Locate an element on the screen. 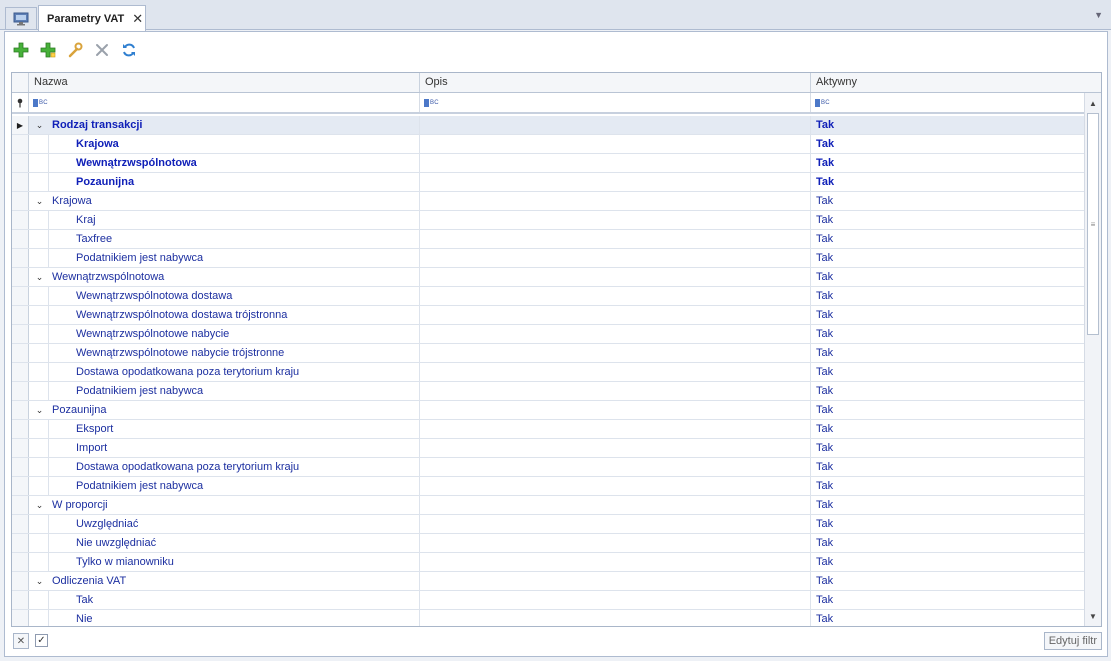 Image resolution: width=1111 pixels, height=661 pixels. column-header-active: Aktywny is located at coordinates (956, 82).